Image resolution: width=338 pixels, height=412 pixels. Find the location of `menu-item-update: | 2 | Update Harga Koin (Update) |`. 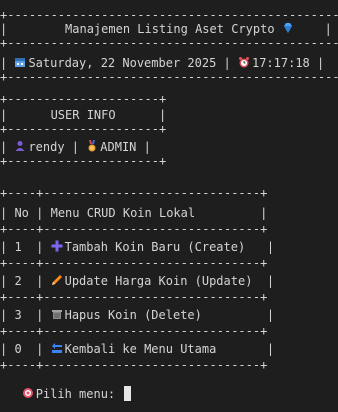

menu-item-update: | 2 | Update Harga Koin (Update) | is located at coordinates (137, 281).